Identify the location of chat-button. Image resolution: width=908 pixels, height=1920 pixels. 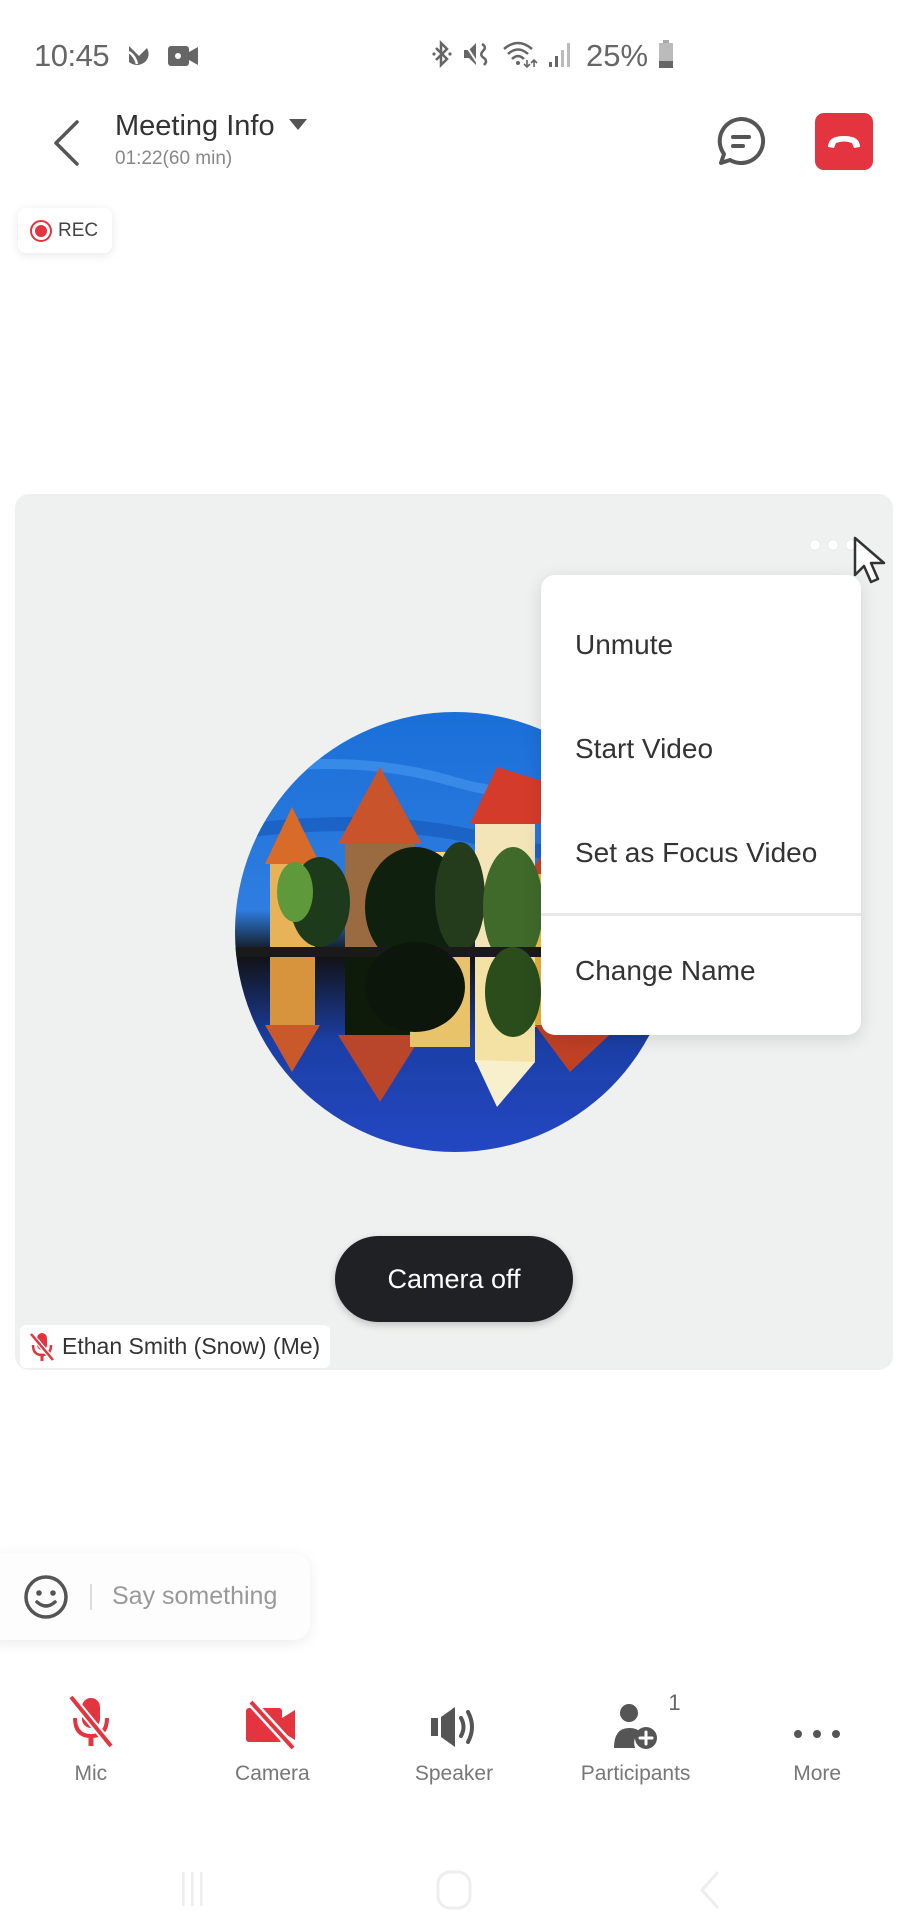
(741, 141).